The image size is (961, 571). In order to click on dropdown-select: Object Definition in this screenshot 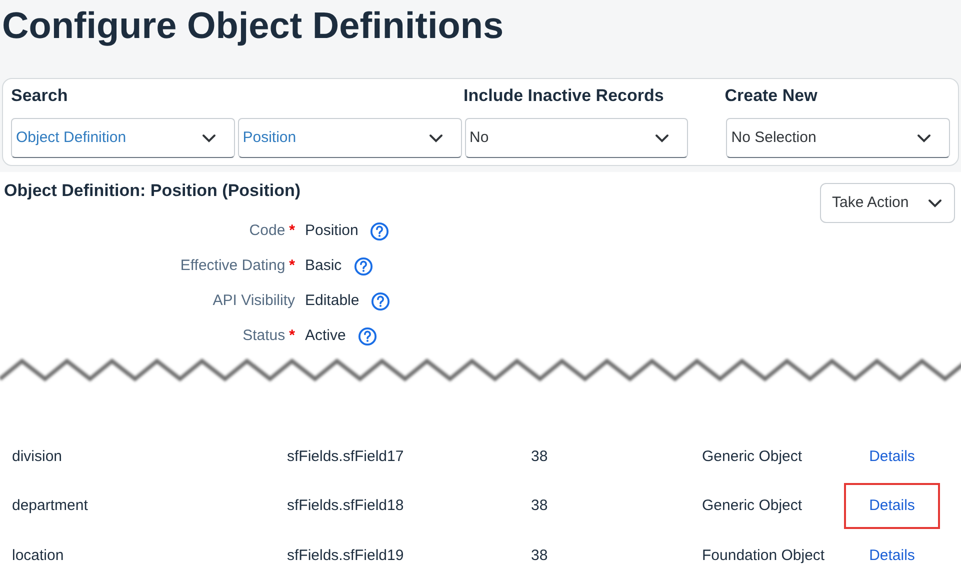, I will do `click(123, 138)`.